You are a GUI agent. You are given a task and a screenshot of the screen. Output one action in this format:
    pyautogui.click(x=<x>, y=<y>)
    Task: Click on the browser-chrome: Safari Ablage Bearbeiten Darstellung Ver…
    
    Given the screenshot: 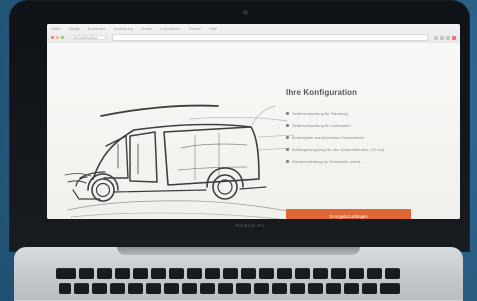 What is the action you would take?
    pyautogui.click(x=253, y=34)
    